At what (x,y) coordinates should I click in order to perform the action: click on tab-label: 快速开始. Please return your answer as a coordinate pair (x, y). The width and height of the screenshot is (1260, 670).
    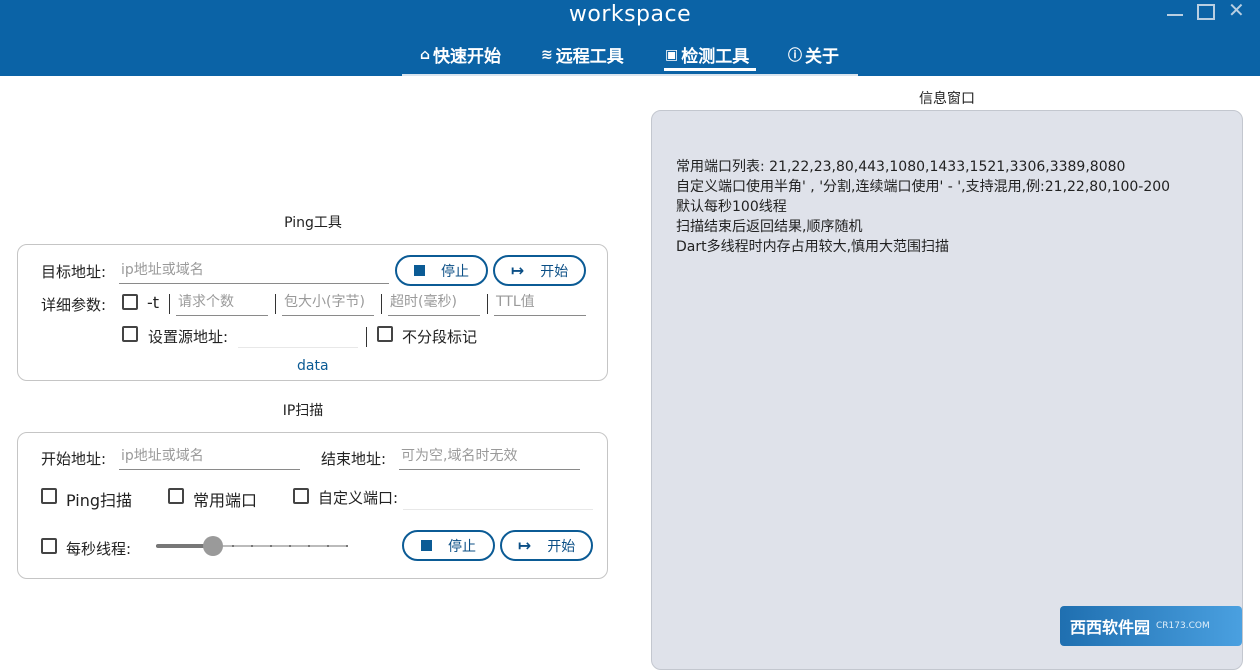
    Looking at the image, I should click on (467, 57).